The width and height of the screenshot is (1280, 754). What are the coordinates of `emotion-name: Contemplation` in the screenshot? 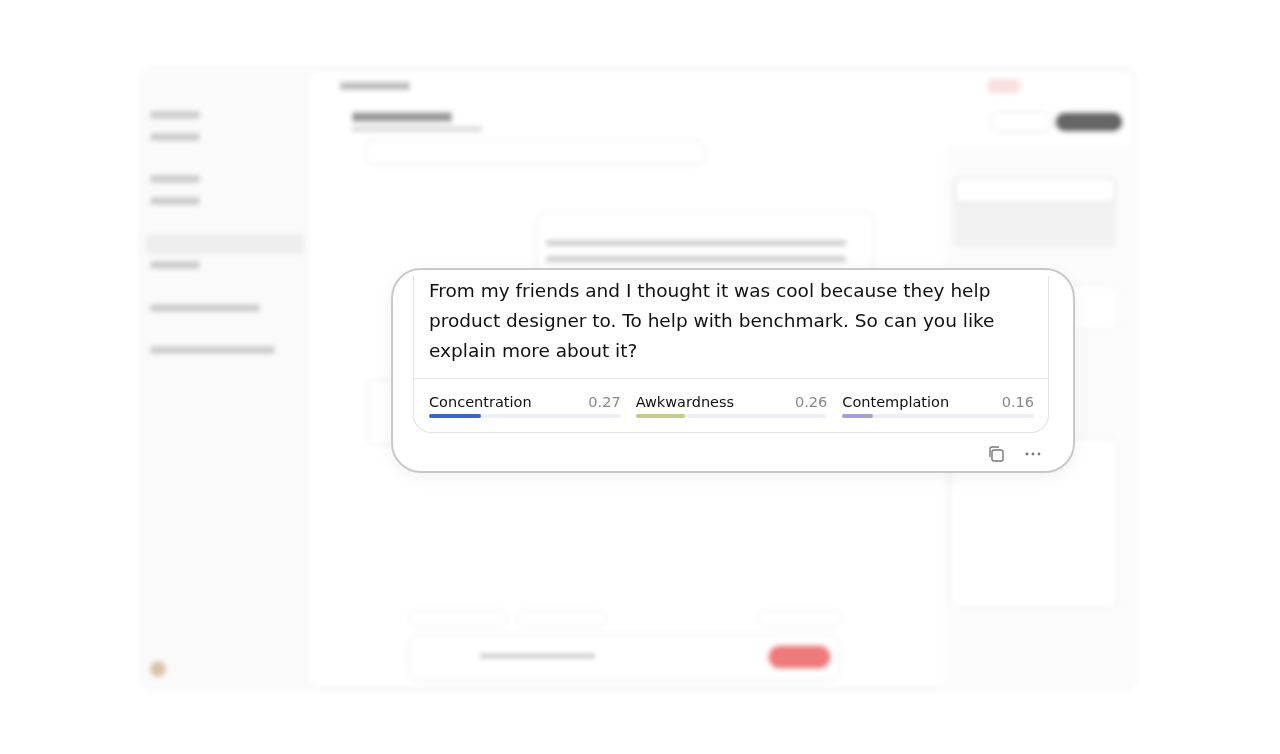 It's located at (896, 402).